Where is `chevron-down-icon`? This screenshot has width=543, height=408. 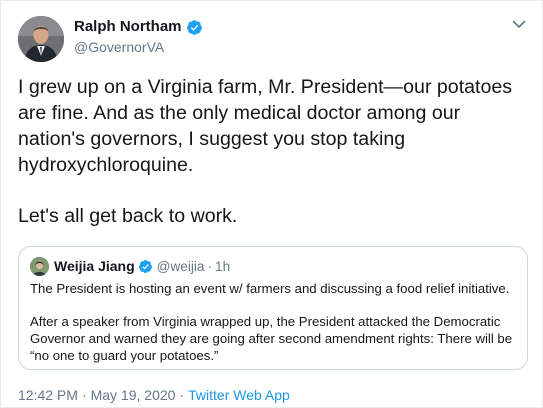
chevron-down-icon is located at coordinates (519, 24).